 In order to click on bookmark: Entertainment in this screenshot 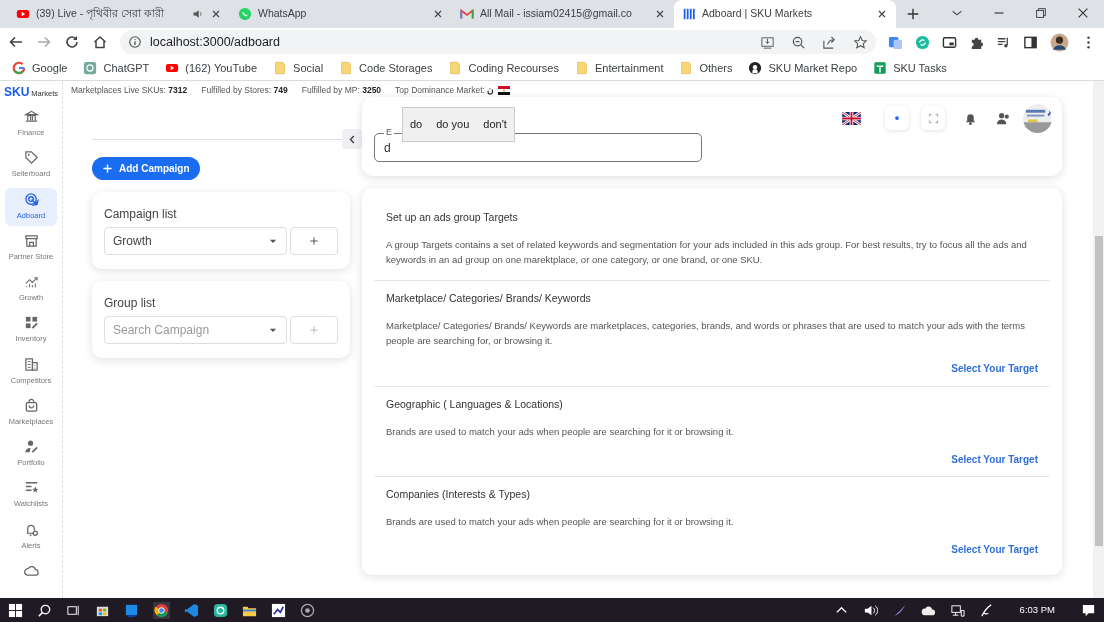, I will do `click(619, 68)`.